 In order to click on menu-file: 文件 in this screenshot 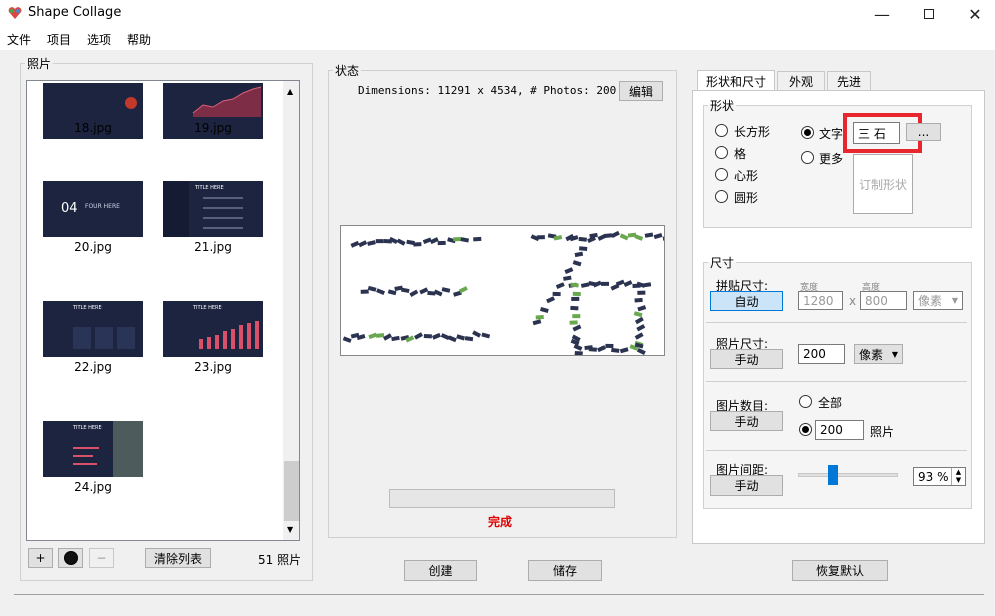, I will do `click(19, 39)`.